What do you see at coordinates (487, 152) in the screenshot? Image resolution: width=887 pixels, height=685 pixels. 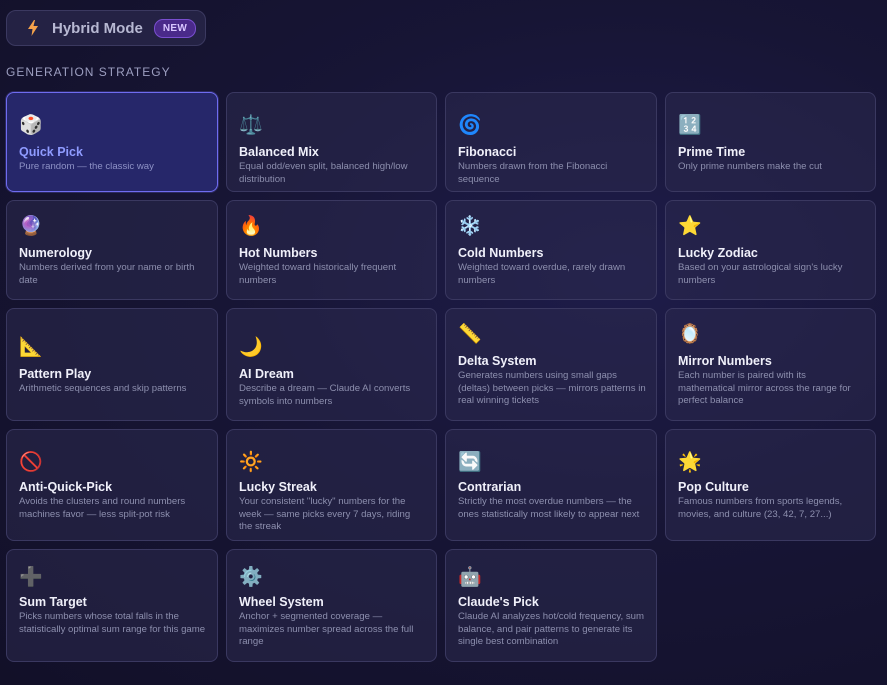 I see `strategy-card-title: Fibonacci` at bounding box center [487, 152].